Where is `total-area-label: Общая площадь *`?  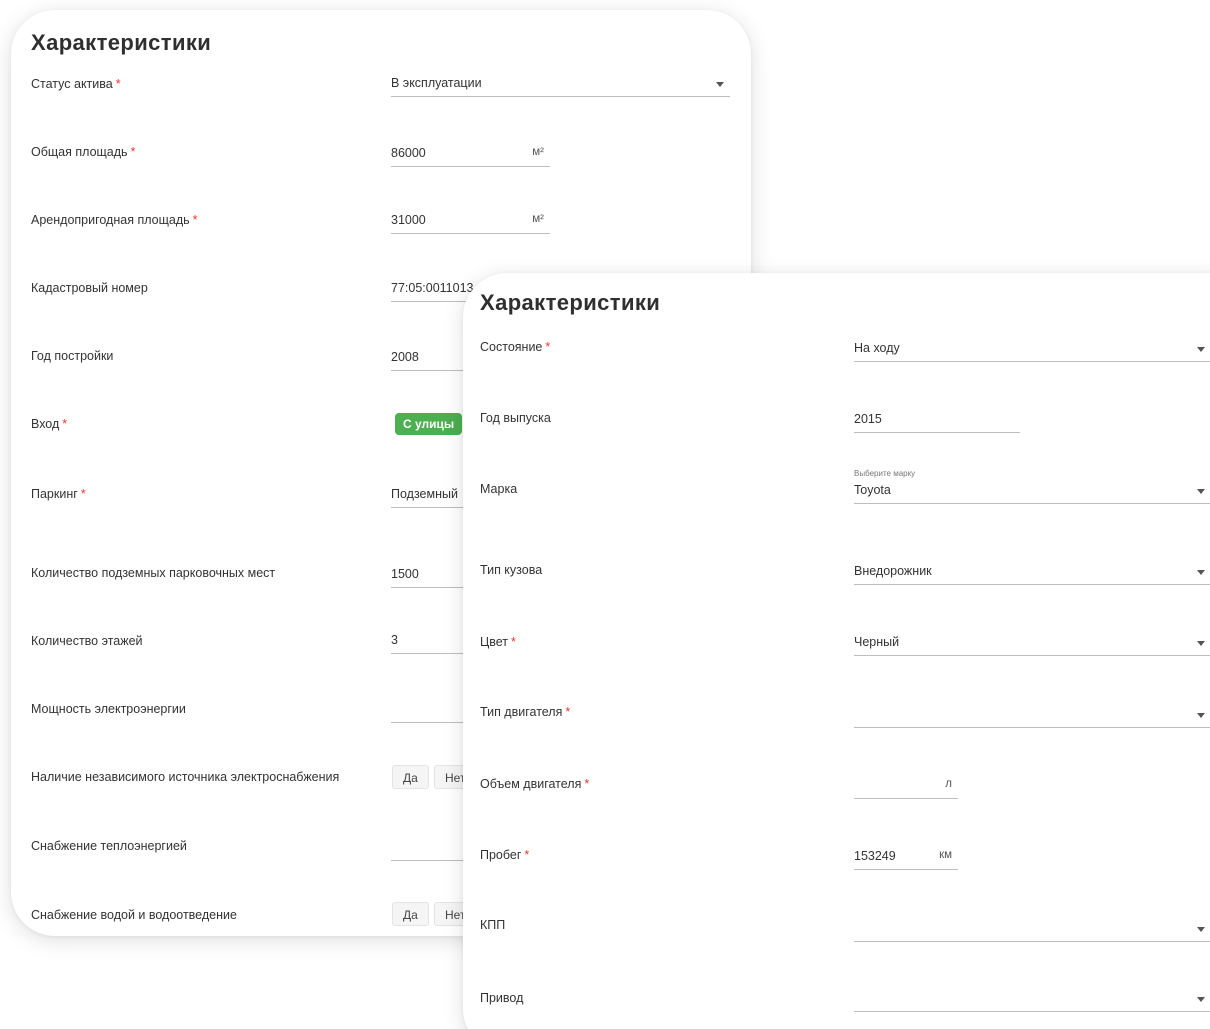 total-area-label: Общая площадь * is located at coordinates (83, 152).